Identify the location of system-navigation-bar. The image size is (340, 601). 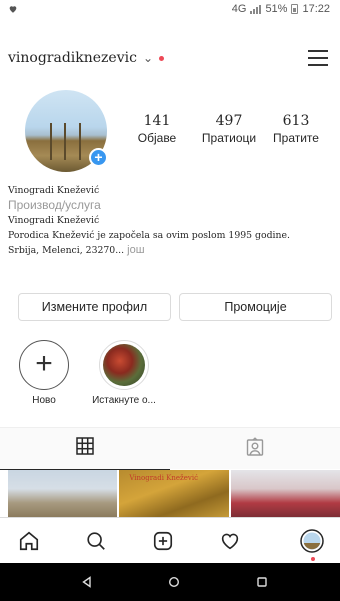
(170, 582).